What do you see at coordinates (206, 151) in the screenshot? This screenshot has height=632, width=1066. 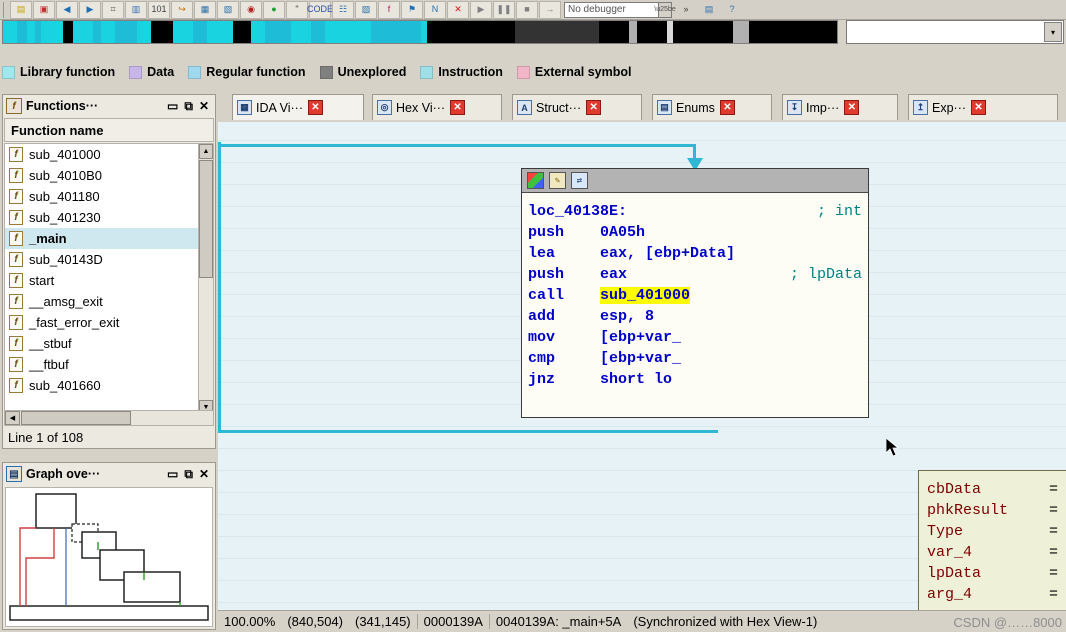 I see `scroll-up-icon: ▲` at bounding box center [206, 151].